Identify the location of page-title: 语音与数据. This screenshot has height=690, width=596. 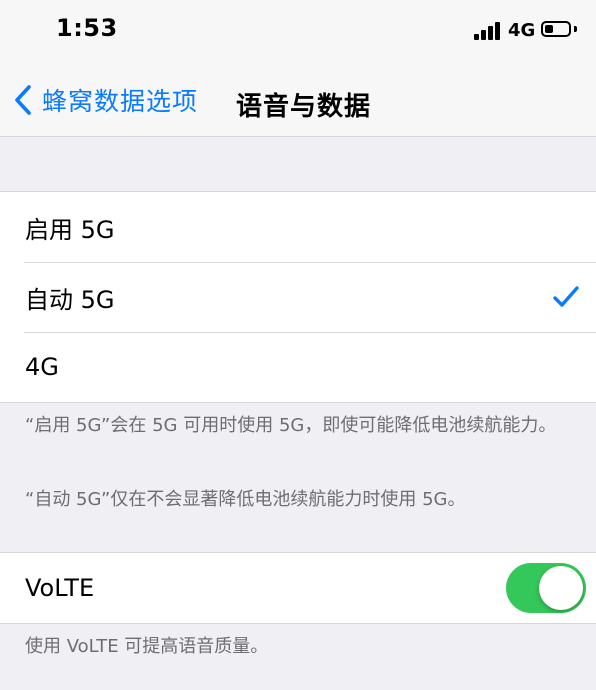
(304, 107).